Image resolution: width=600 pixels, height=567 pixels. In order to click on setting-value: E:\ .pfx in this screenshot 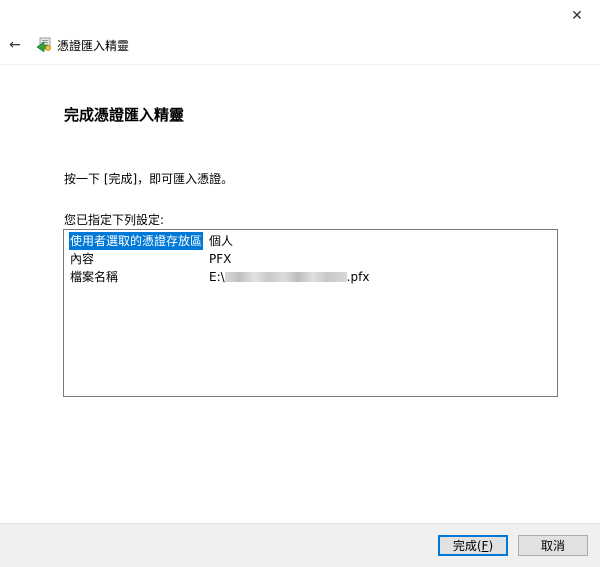, I will do `click(289, 277)`.